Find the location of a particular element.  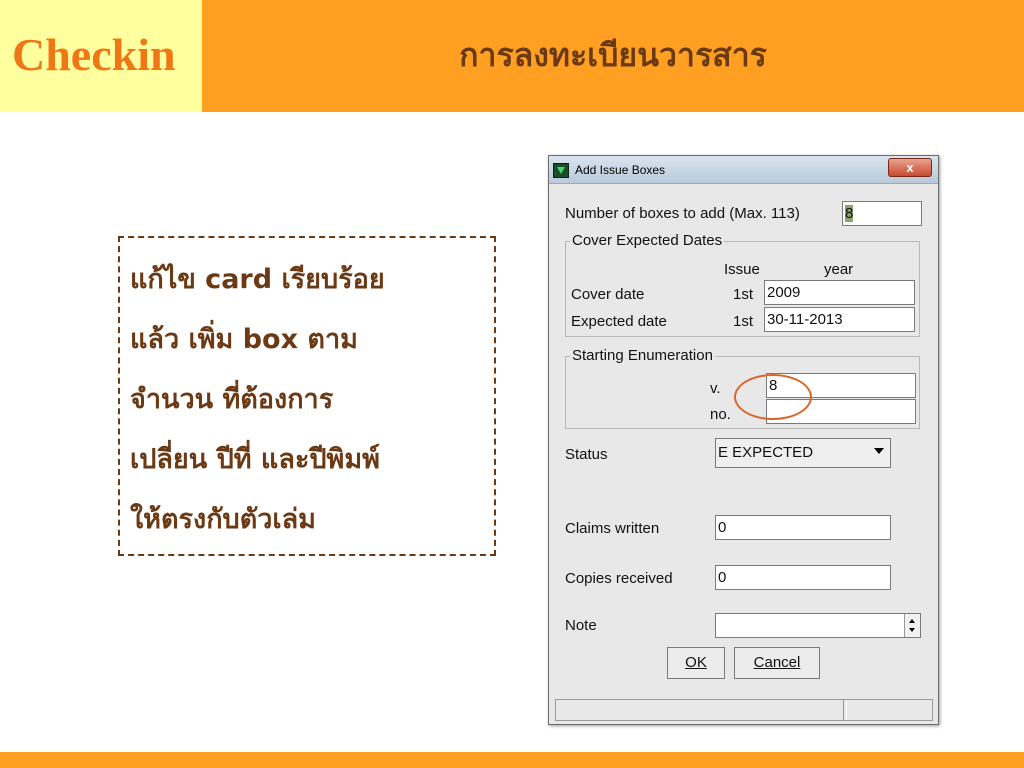

status-bar-divider is located at coordinates (845, 710).